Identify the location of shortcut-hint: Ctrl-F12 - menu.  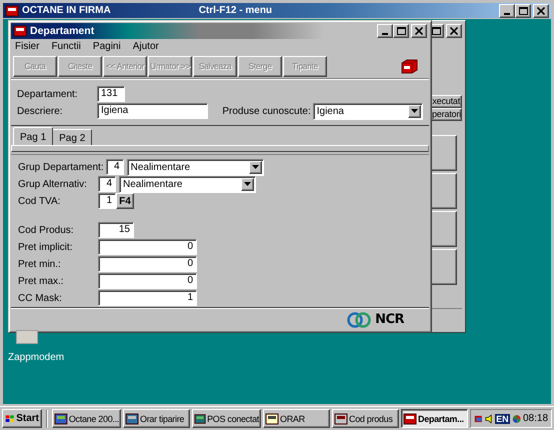
(235, 10).